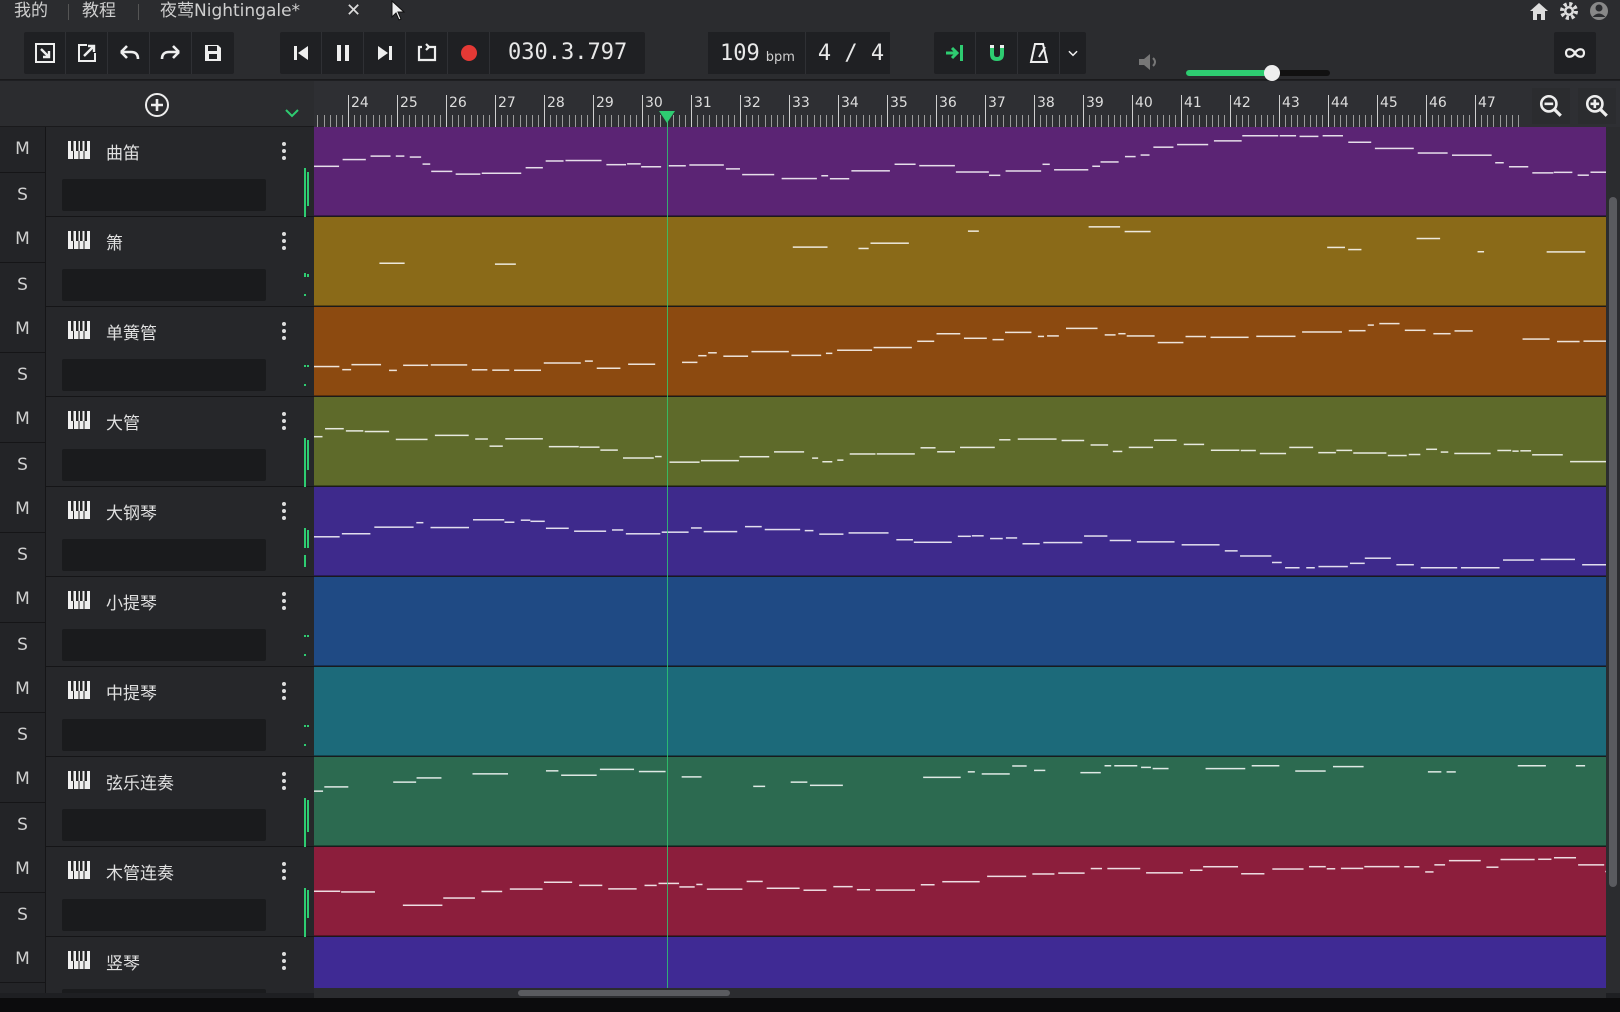  What do you see at coordinates (129, 53) in the screenshot?
I see `undo-icon` at bounding box center [129, 53].